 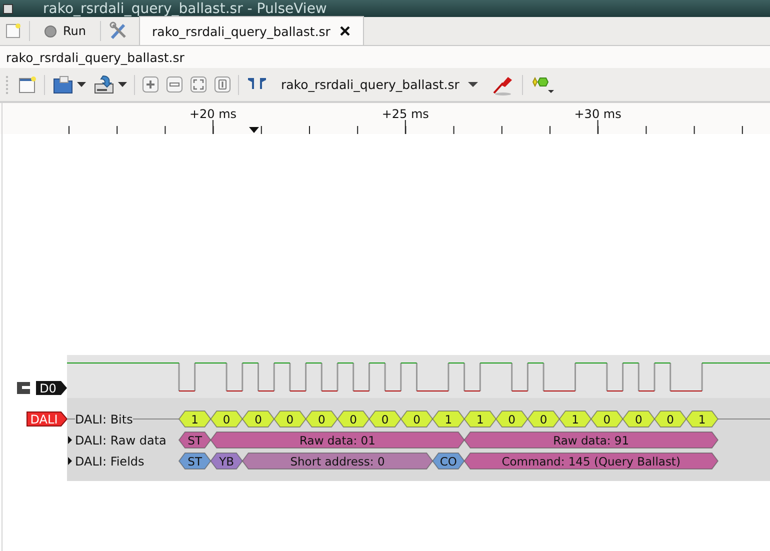 What do you see at coordinates (120, 441) in the screenshot?
I see `row-label: DALI: Raw data` at bounding box center [120, 441].